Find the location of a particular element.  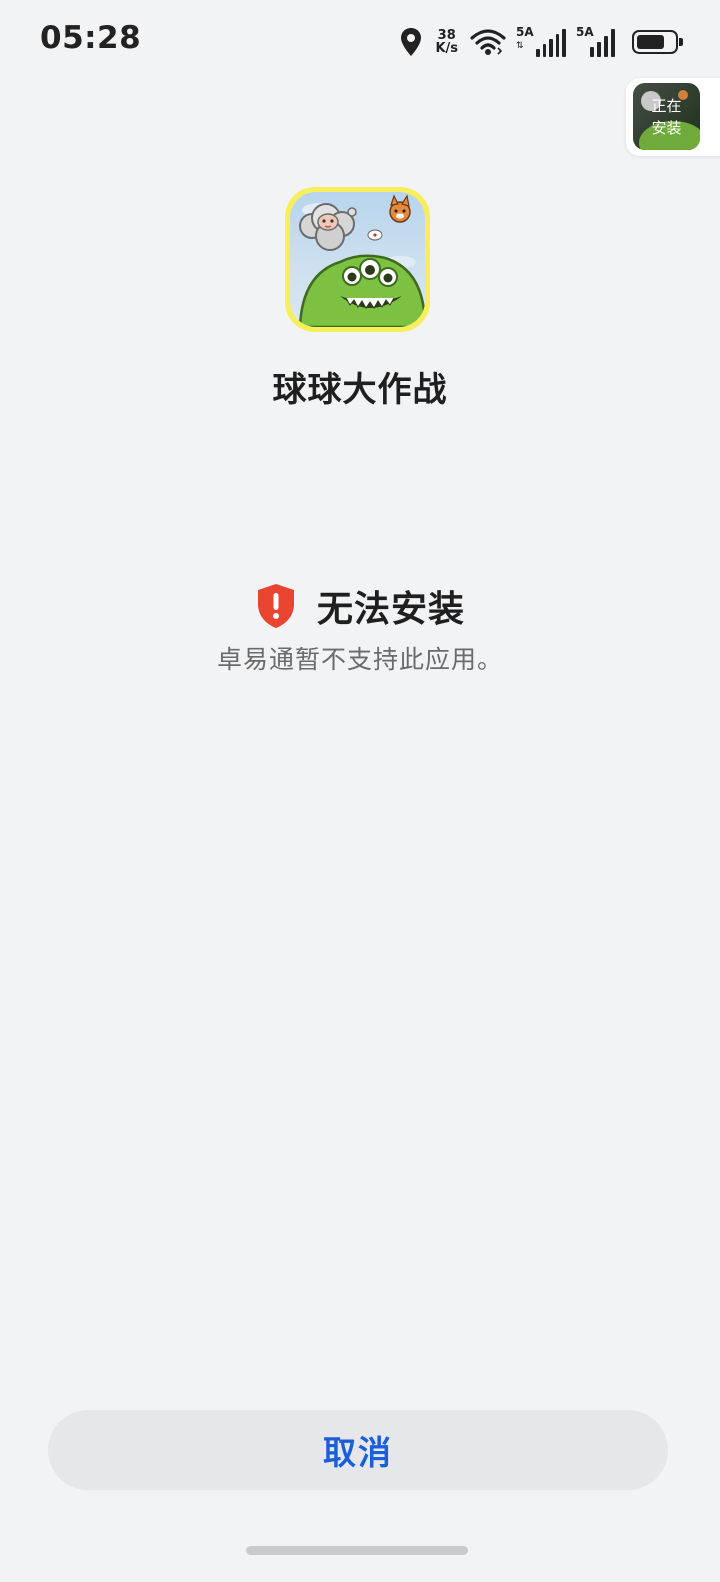

location-icon is located at coordinates (411, 42).